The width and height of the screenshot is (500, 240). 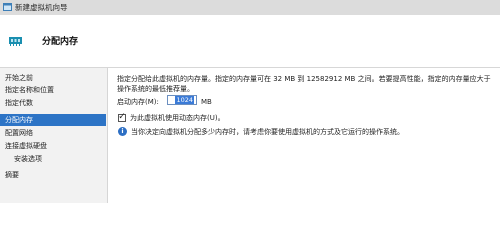 What do you see at coordinates (53, 120) in the screenshot?
I see `nav-item-assign-memory: 分配内存` at bounding box center [53, 120].